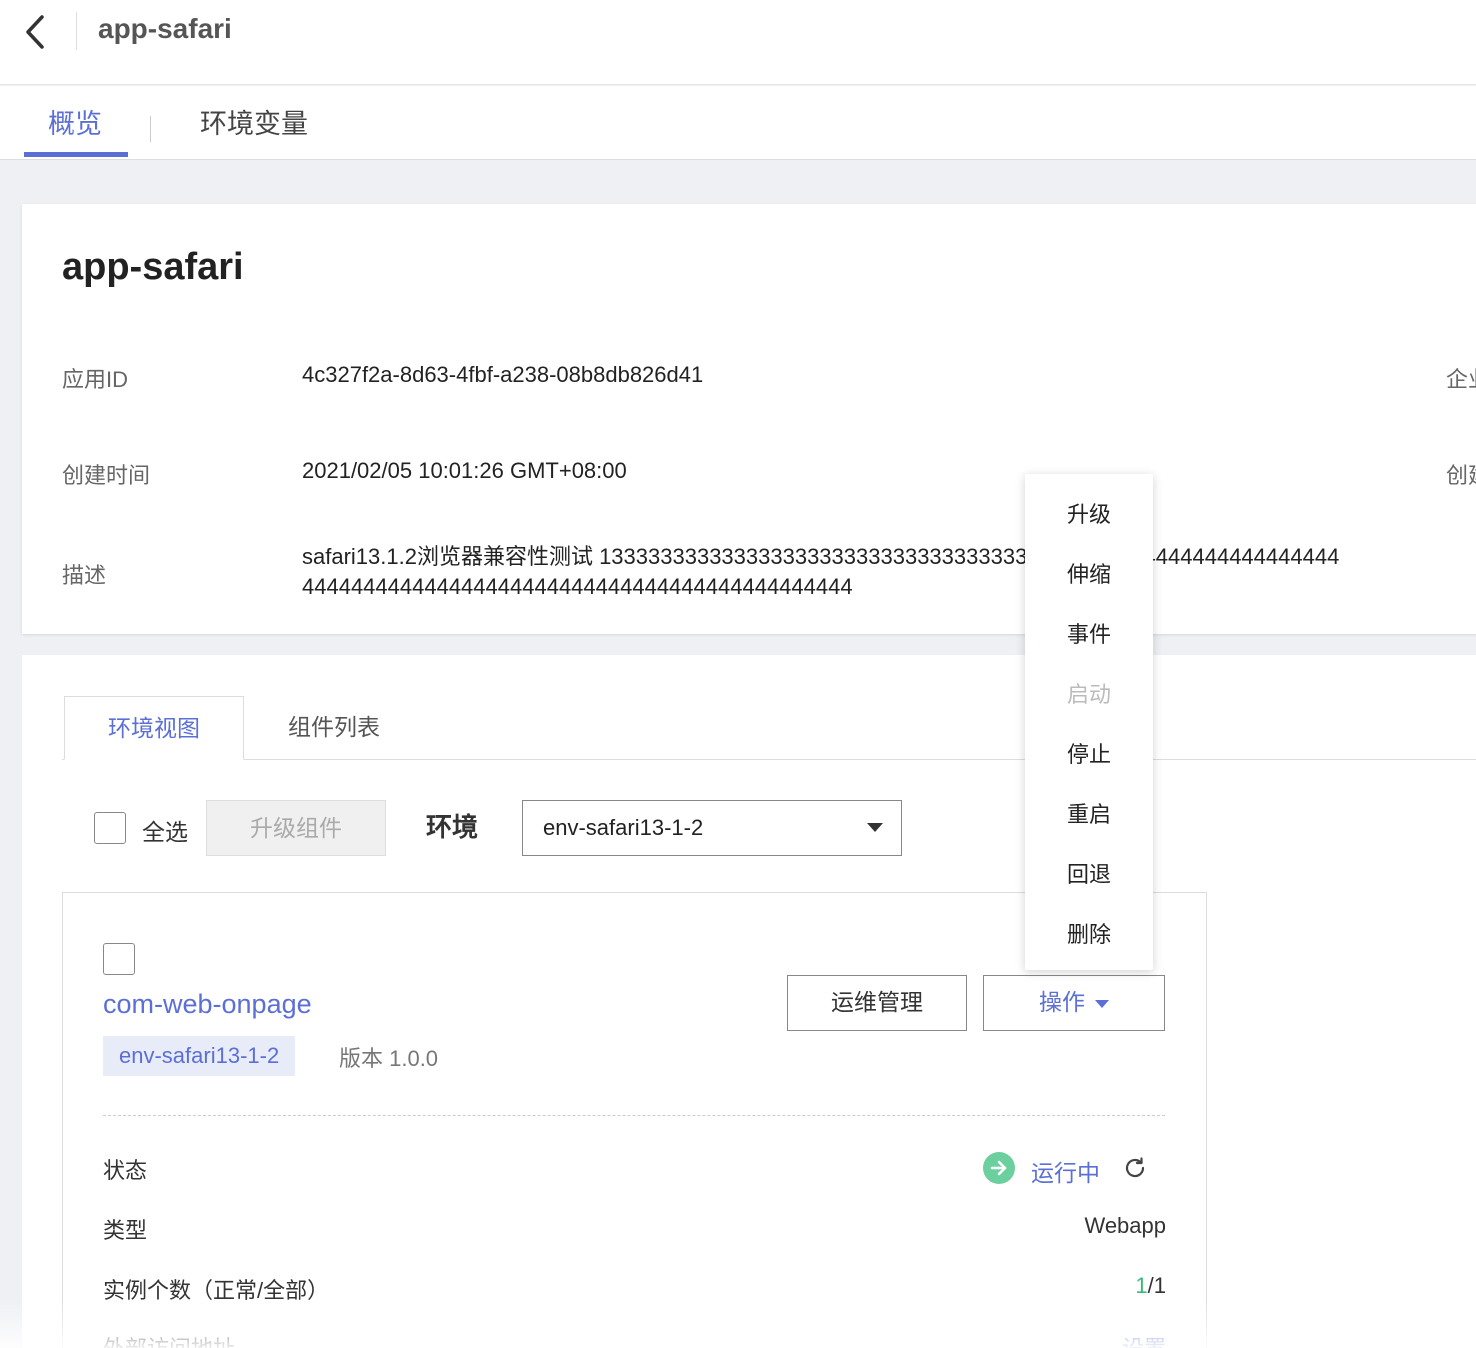 This screenshot has width=1476, height=1348. I want to click on menu-item-events: 事件, so click(1089, 633).